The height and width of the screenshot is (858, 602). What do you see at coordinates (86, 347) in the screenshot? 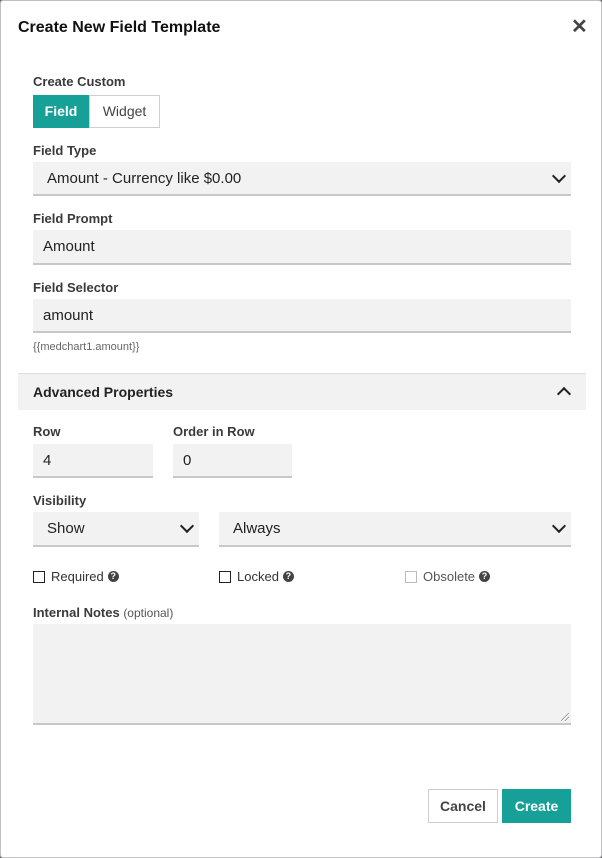
I see `field-selector-hint: {{medchart1.amount}}` at bounding box center [86, 347].